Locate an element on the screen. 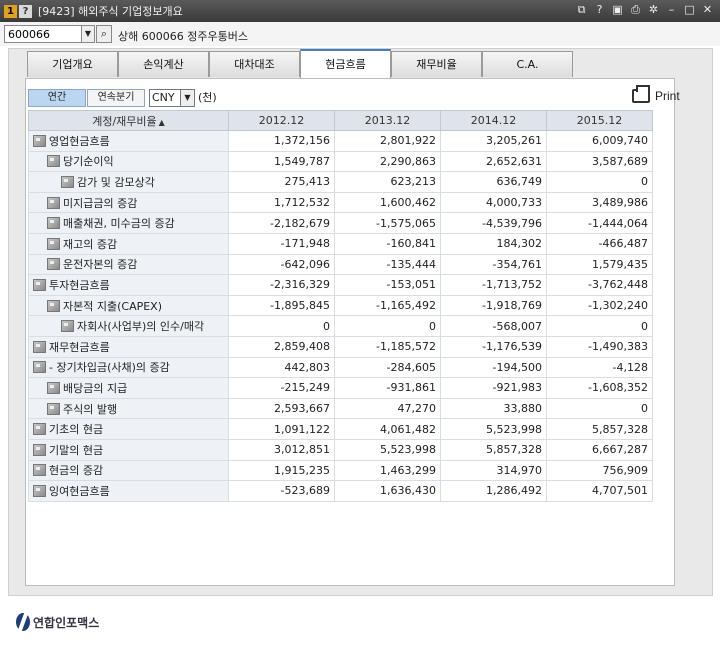 This screenshot has width=720, height=650. value-cell: 0 is located at coordinates (599, 326).